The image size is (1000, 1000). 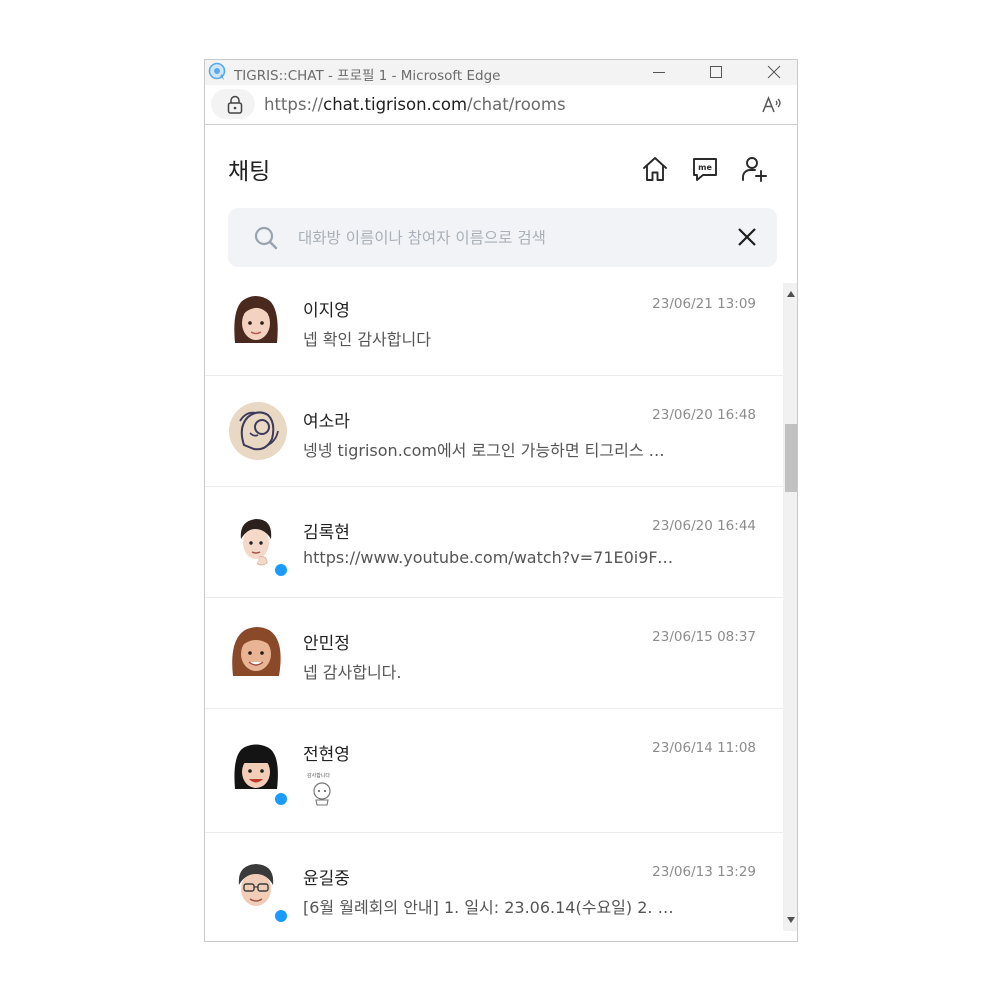 I want to click on room-timestamp: 23/06/21 13:09, so click(x=704, y=304).